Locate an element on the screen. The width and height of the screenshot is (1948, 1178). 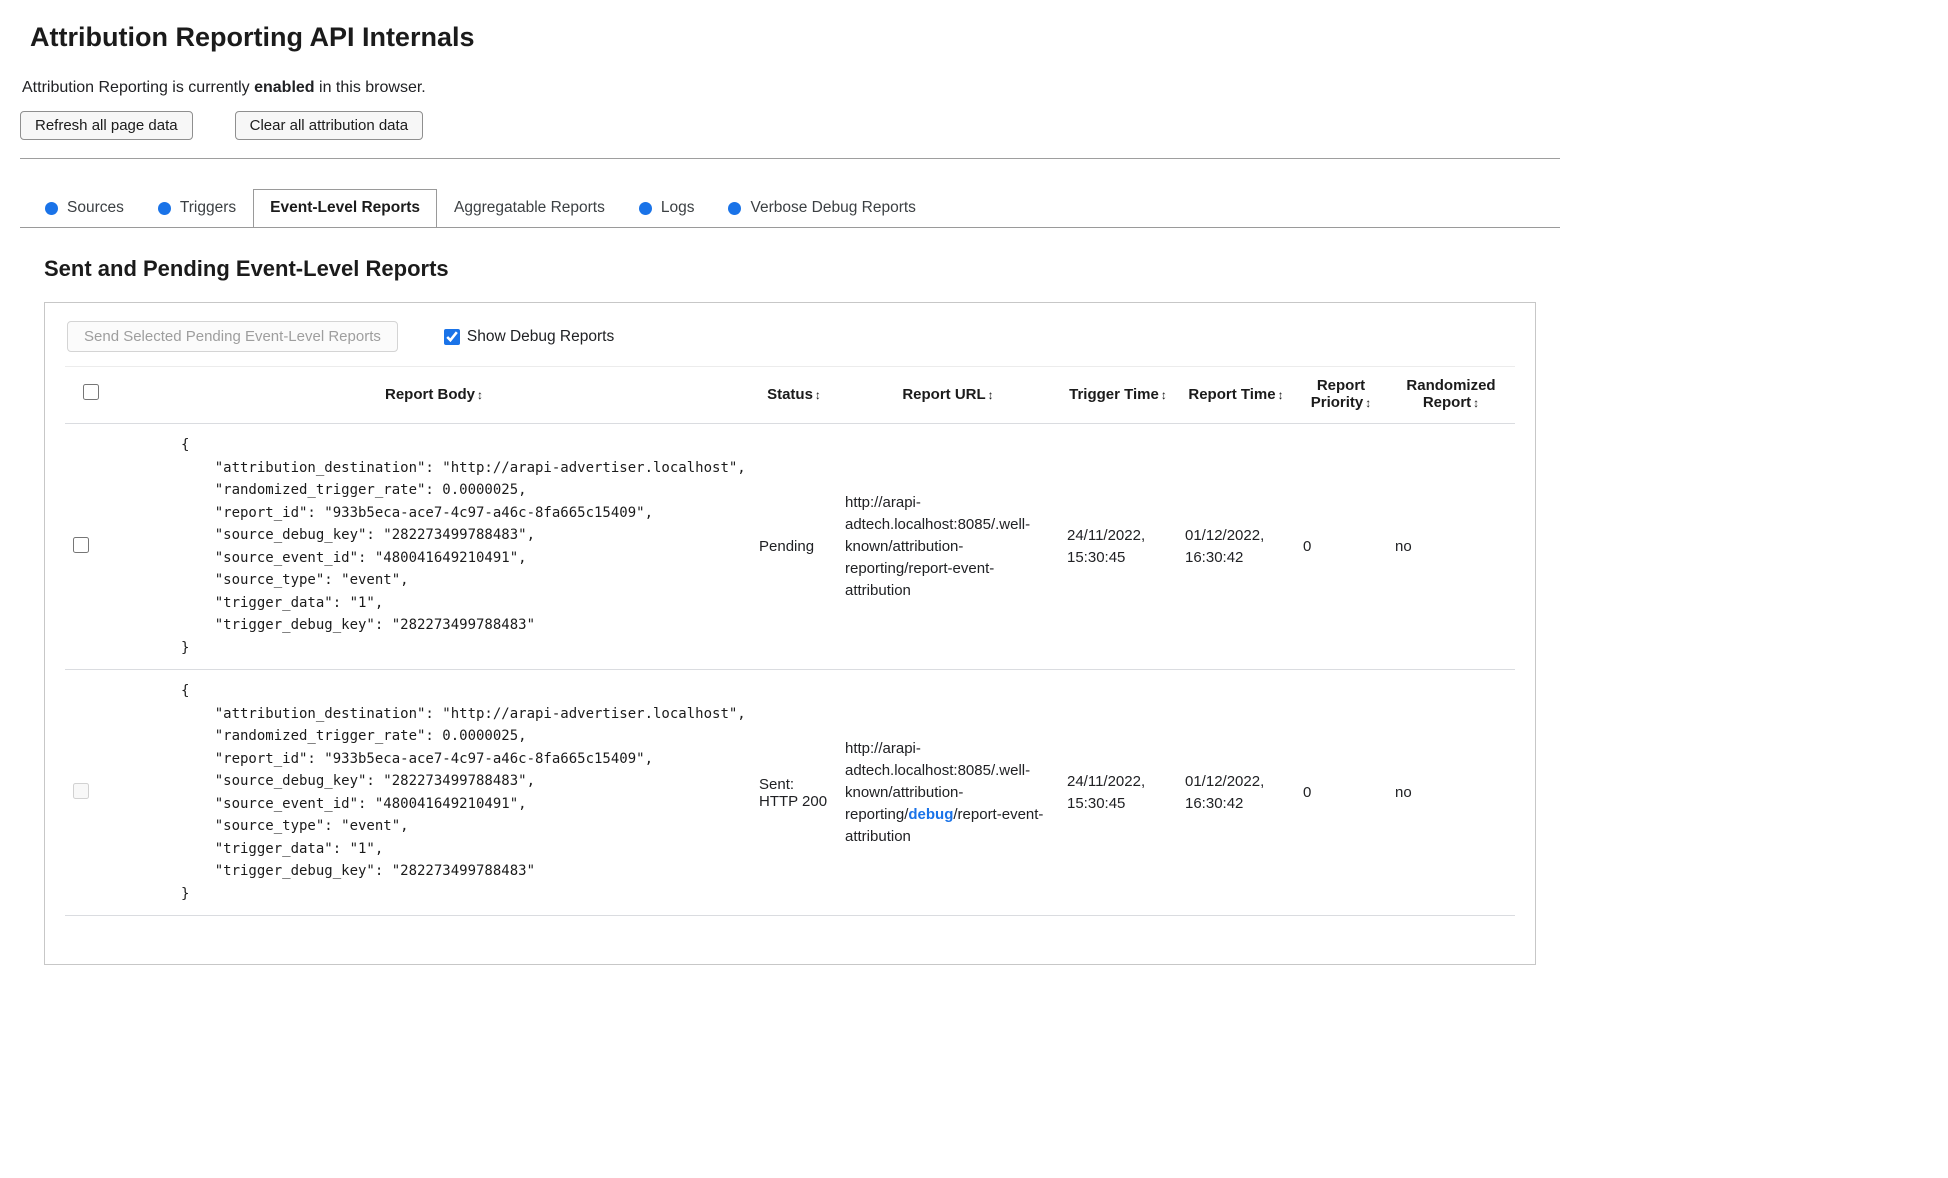
tab-verbose-debug-reports: Verbose Debug Reports is located at coordinates (821, 208).